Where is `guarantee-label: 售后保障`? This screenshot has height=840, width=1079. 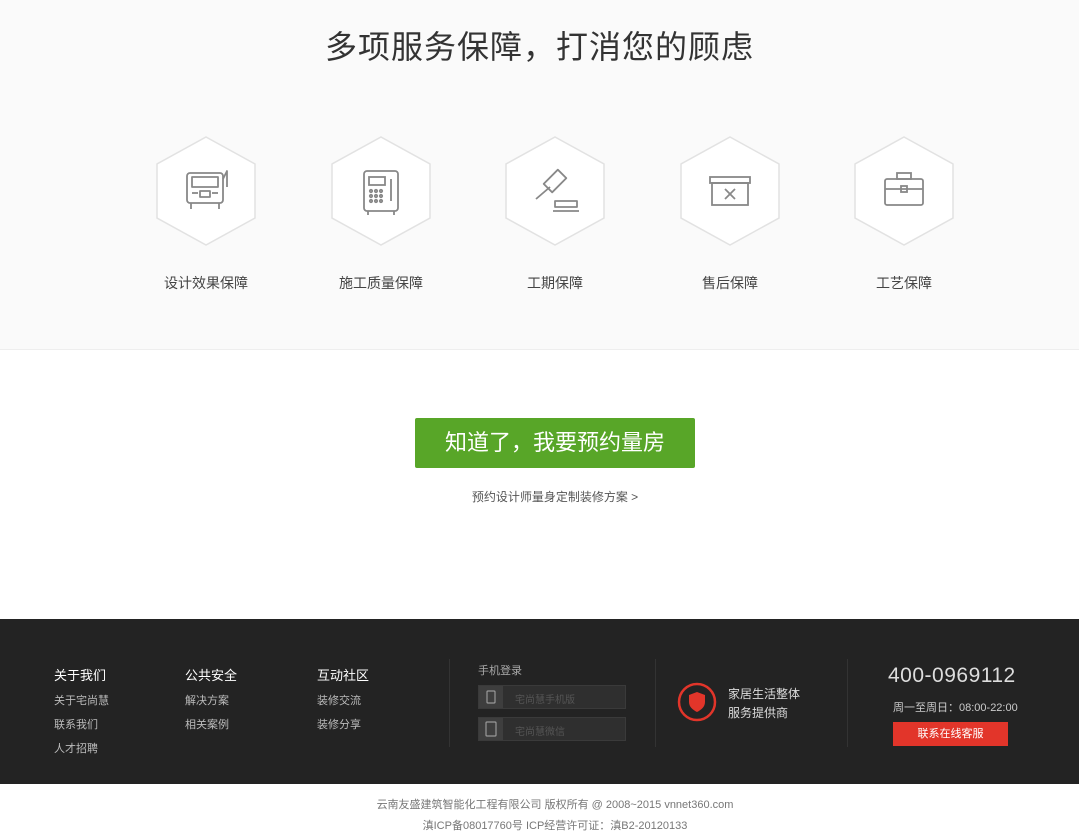
guarantee-label: 售后保障 is located at coordinates (730, 283).